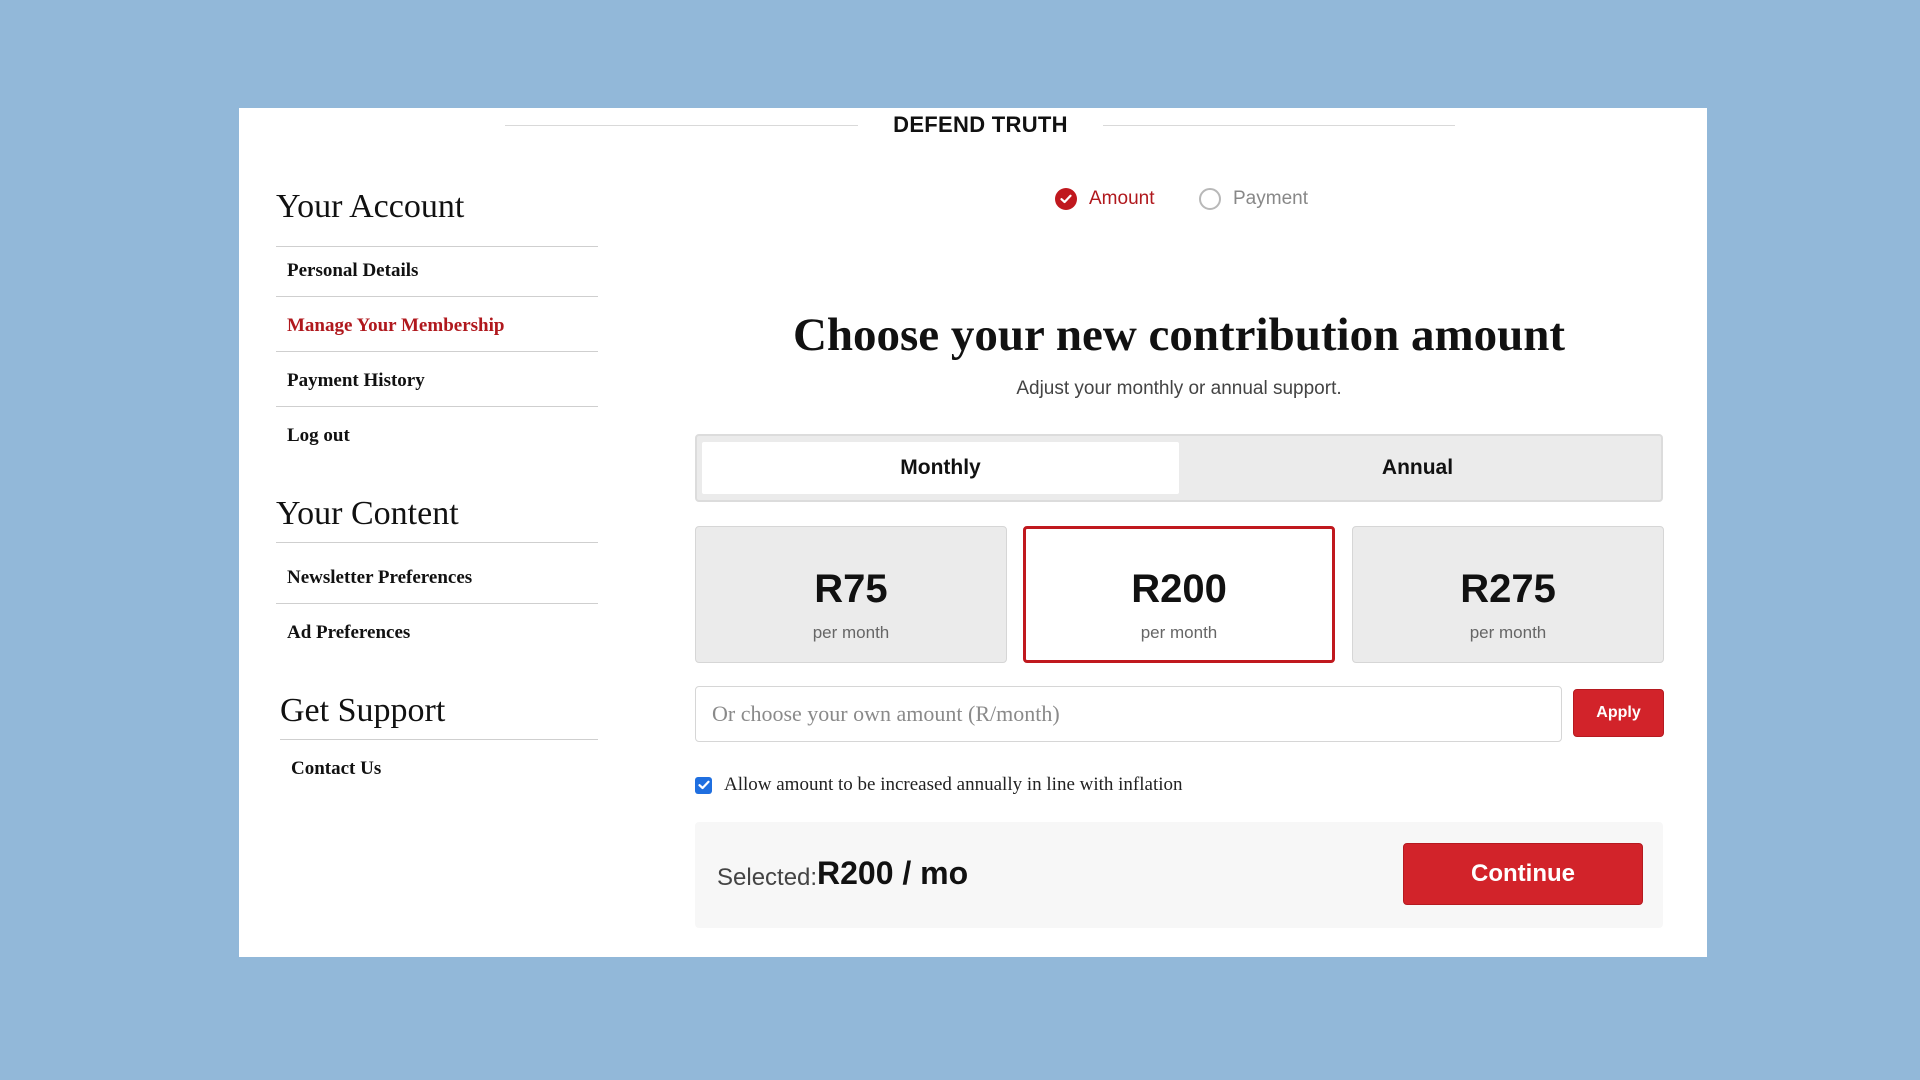  I want to click on amount-value: R275, so click(1508, 589).